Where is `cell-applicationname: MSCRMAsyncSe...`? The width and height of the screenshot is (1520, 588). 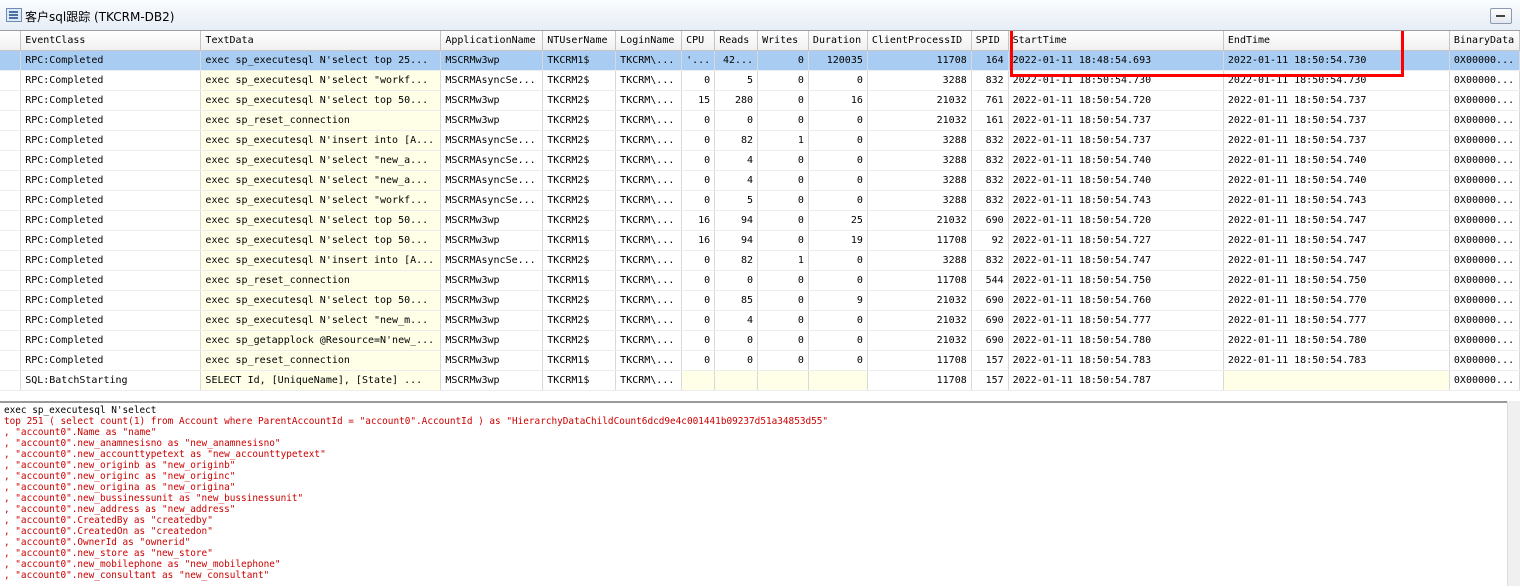
cell-applicationname: MSCRMAsyncSe... is located at coordinates (492, 180).